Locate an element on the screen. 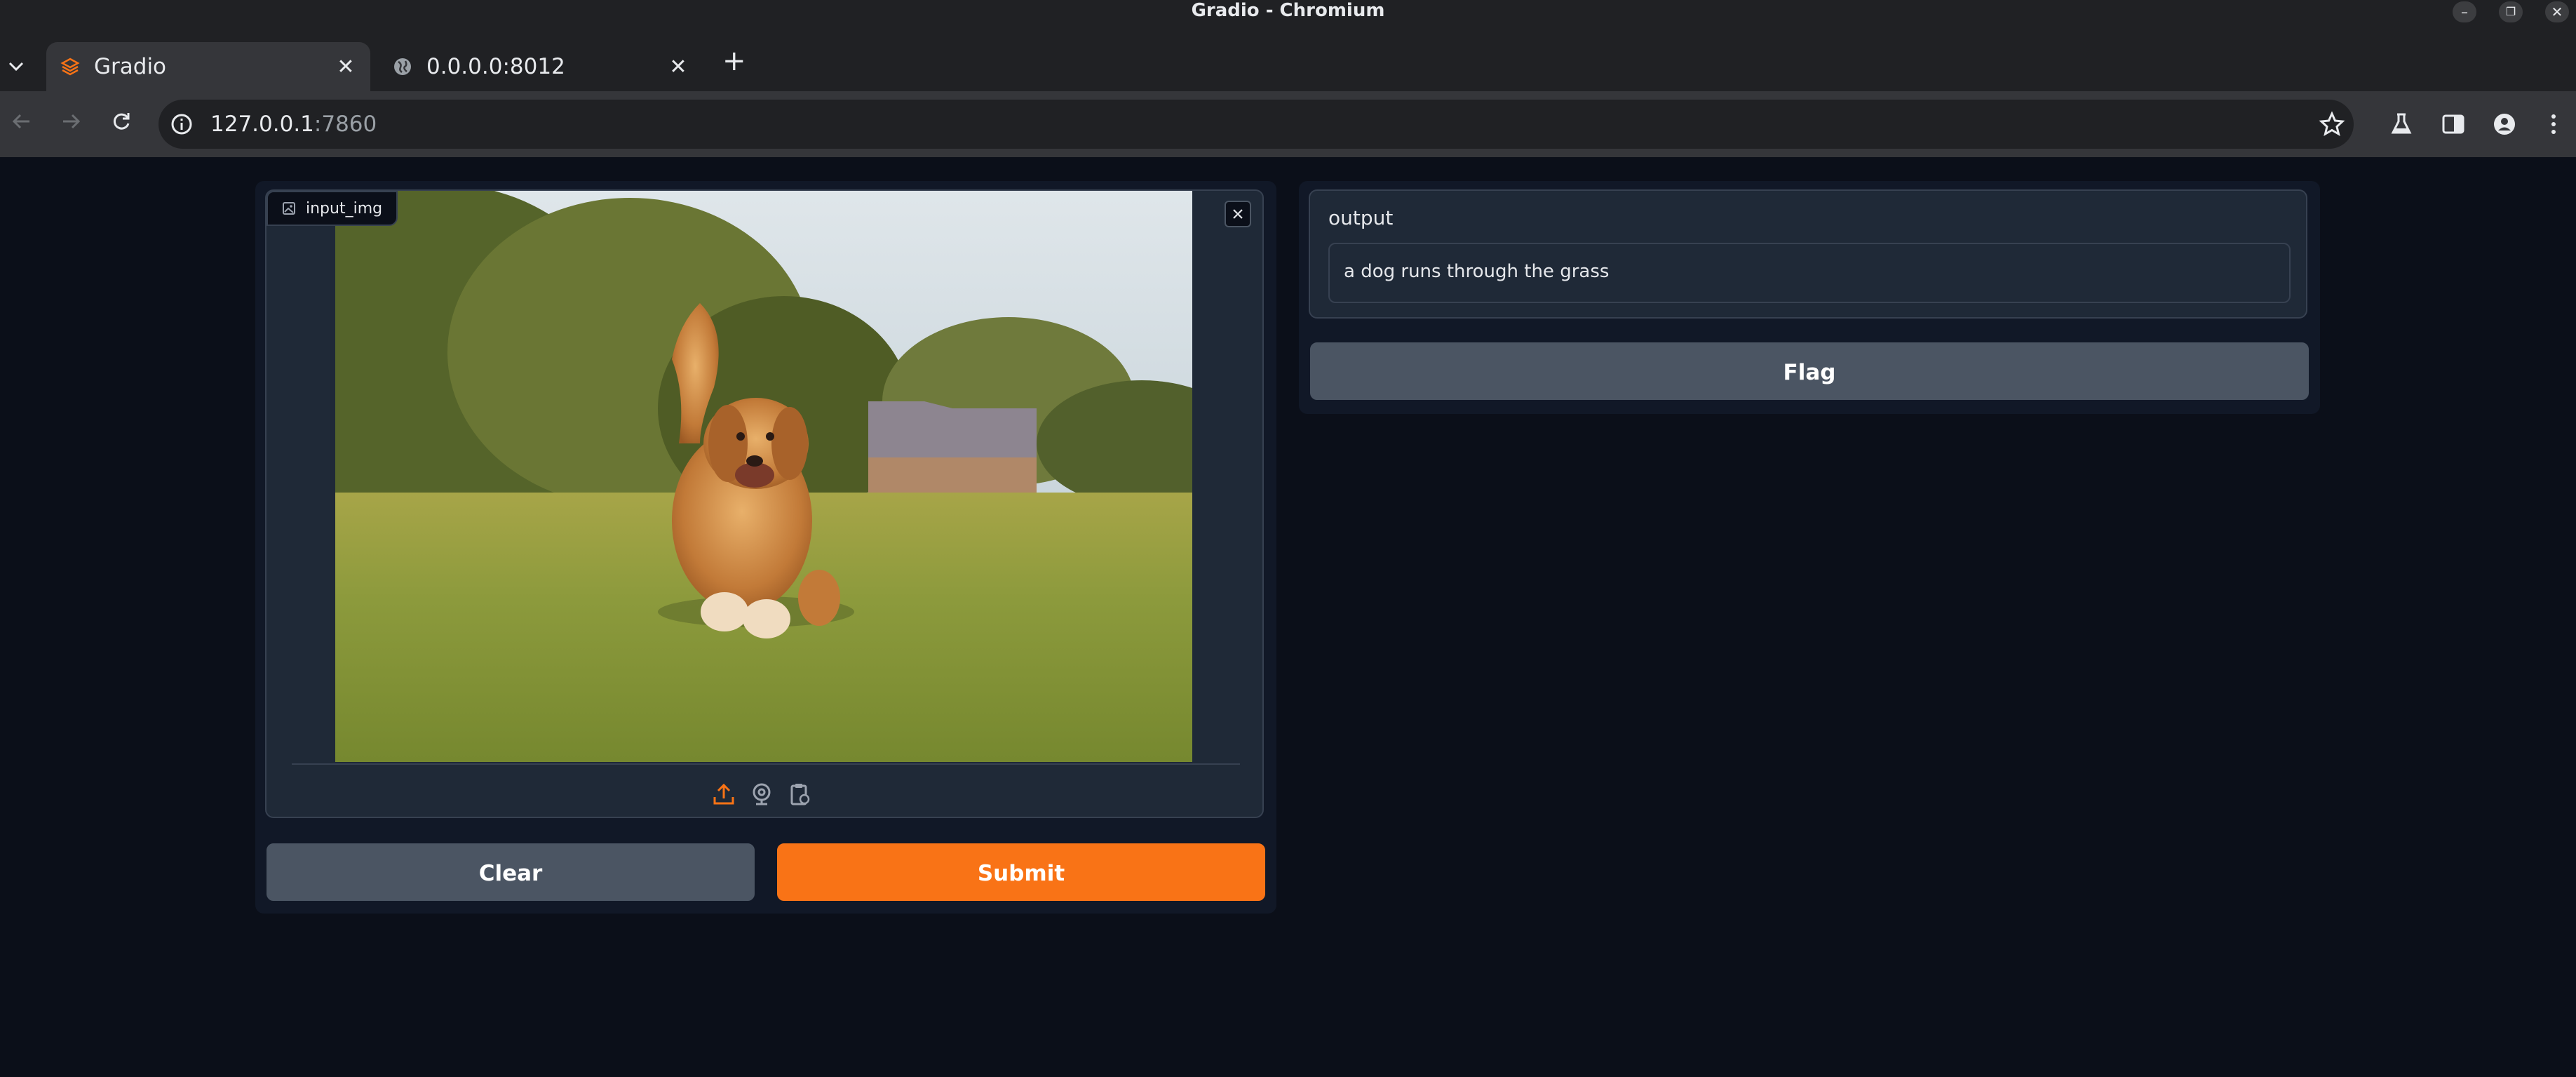  site-info-icon is located at coordinates (182, 124).